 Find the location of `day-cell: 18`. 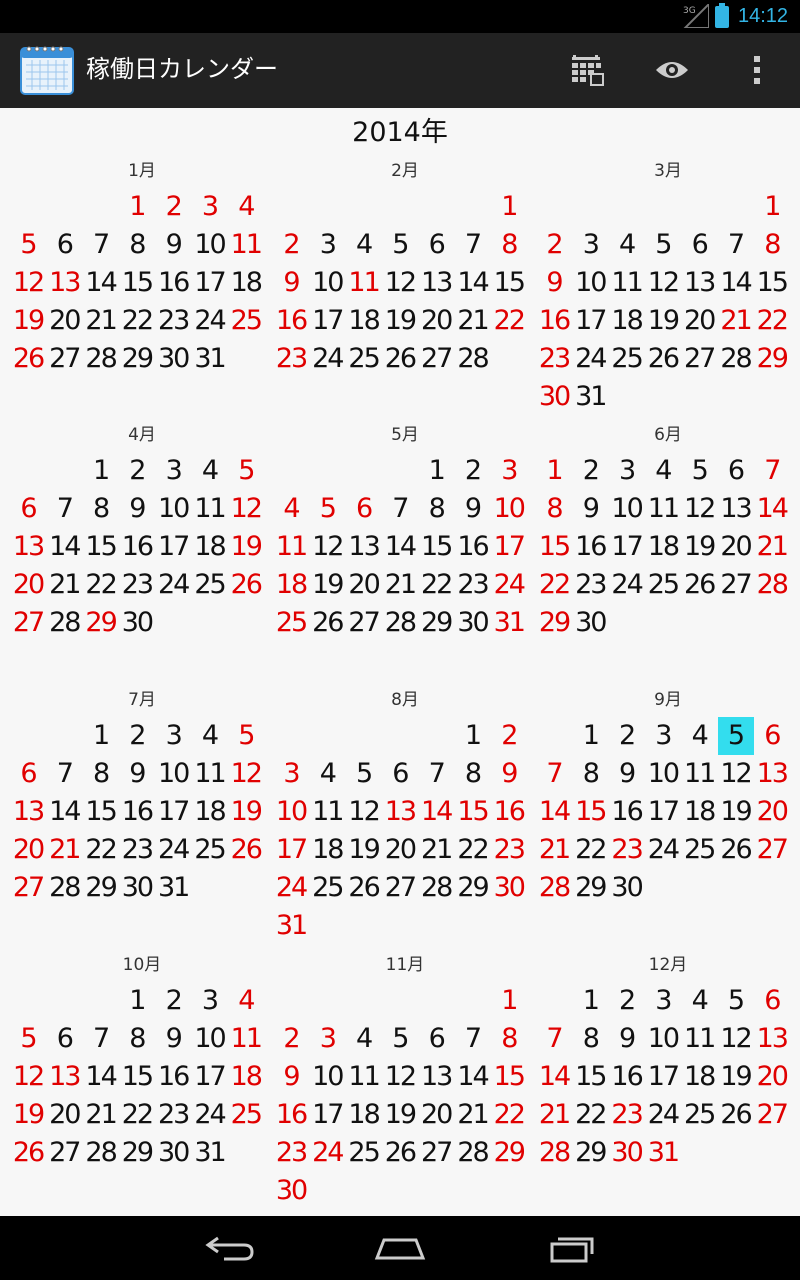

day-cell: 18 is located at coordinates (699, 1077).